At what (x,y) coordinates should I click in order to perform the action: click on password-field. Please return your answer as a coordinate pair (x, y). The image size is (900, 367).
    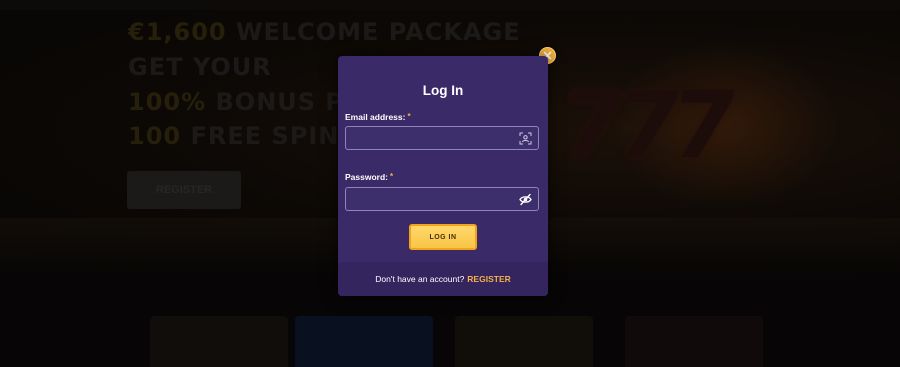
    Looking at the image, I should click on (442, 199).